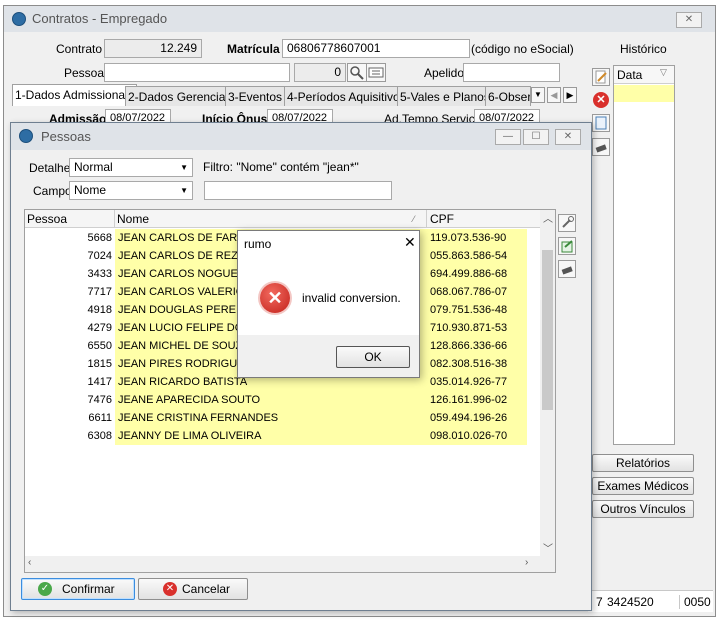 This screenshot has height=628, width=725. Describe the element at coordinates (99, 400) in the screenshot. I see `cell-pessoa: 7476` at that location.